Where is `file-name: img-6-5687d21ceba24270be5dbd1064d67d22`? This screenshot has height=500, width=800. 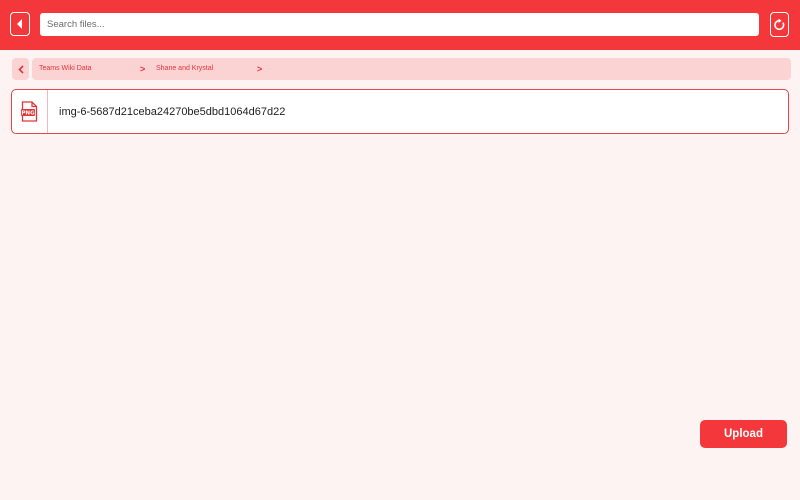
file-name: img-6-5687d21ceba24270be5dbd1064d67d22 is located at coordinates (172, 112).